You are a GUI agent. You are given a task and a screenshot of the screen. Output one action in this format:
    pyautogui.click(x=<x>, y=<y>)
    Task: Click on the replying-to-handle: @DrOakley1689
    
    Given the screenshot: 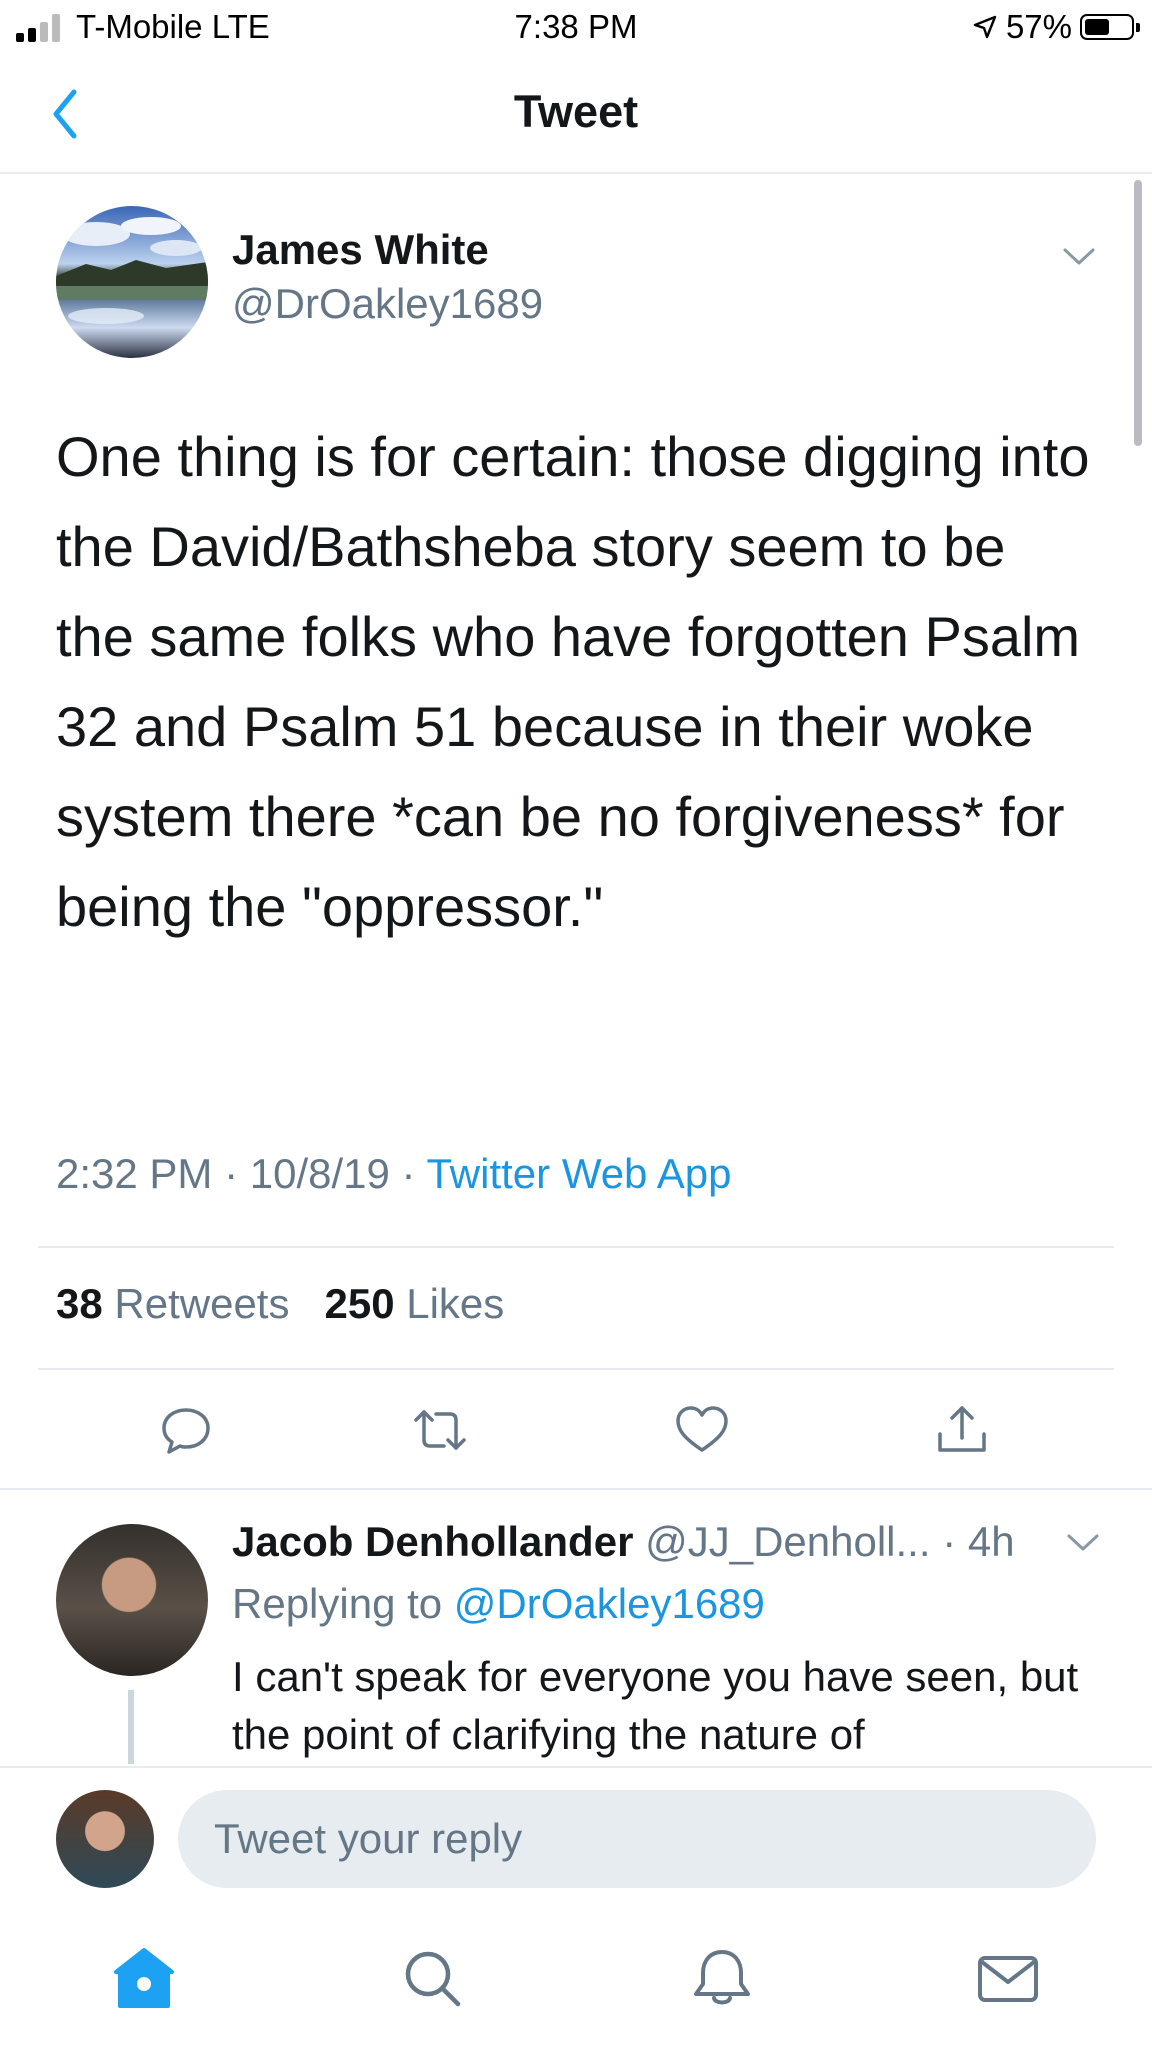 What is the action you would take?
    pyautogui.click(x=609, y=1603)
    